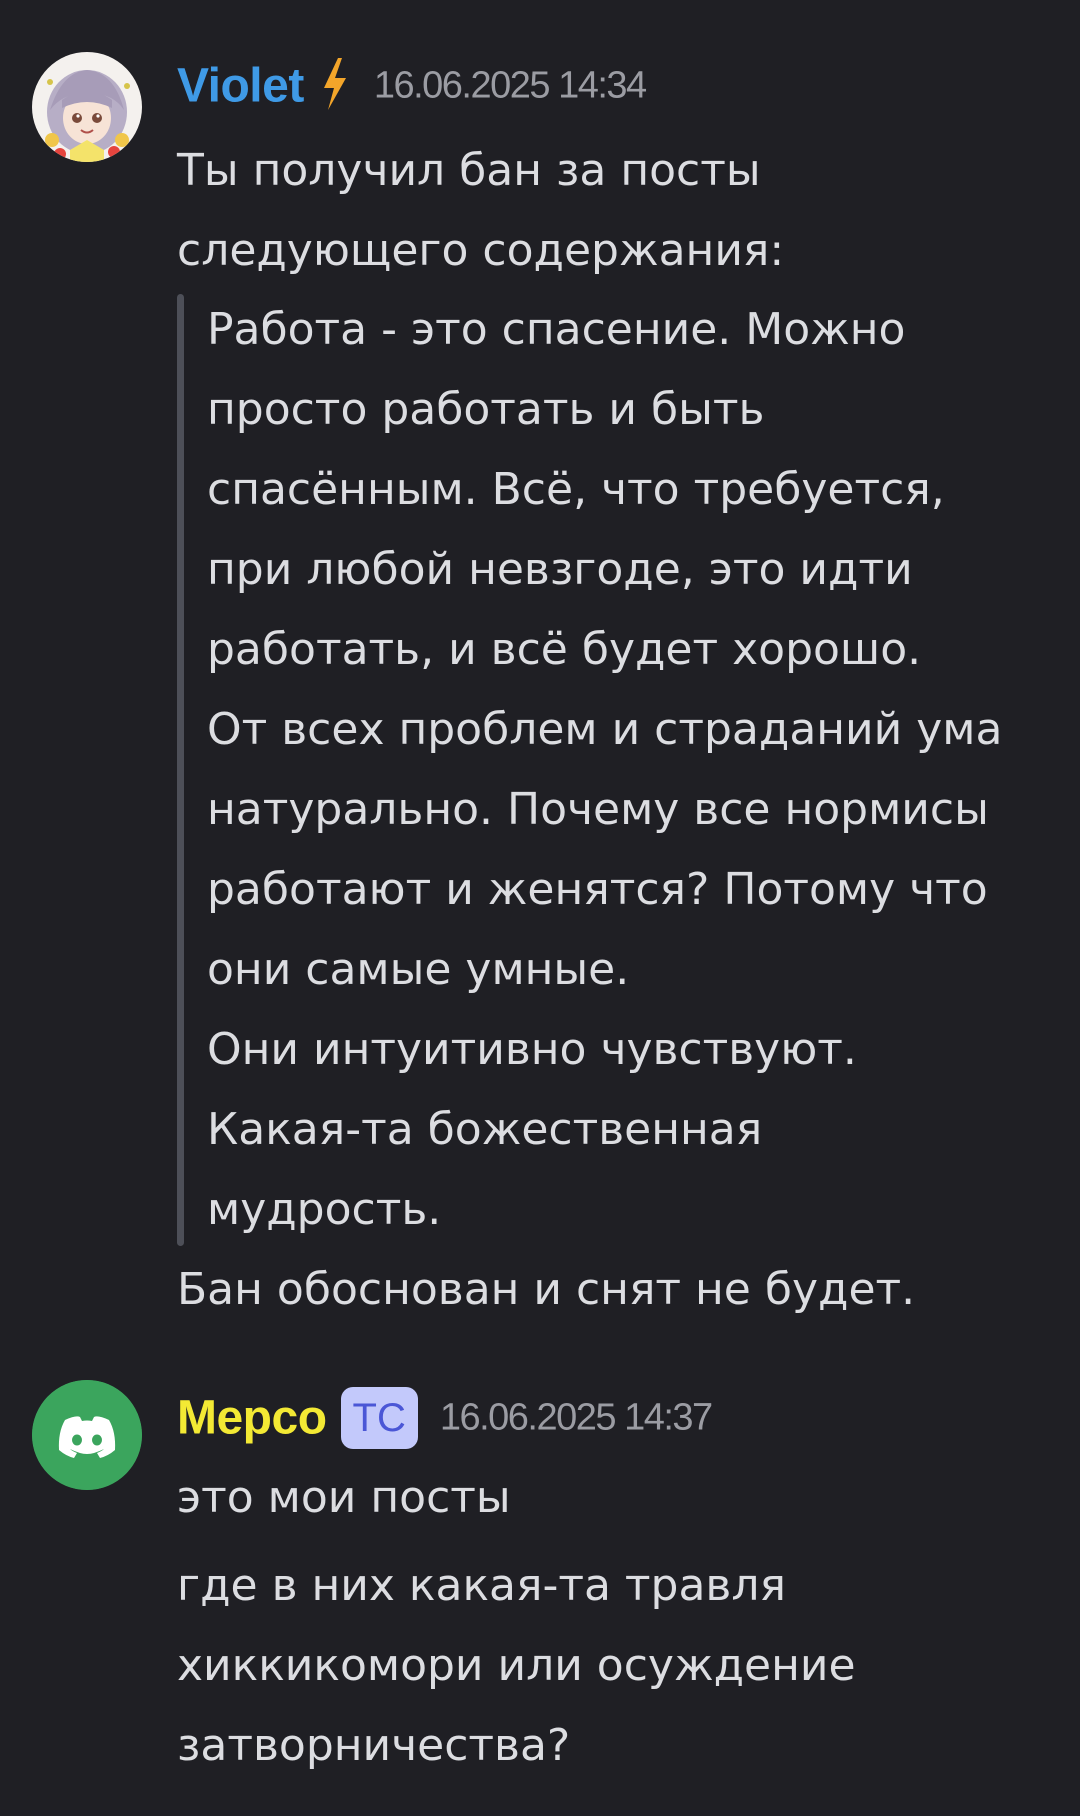 Image resolution: width=1080 pixels, height=1816 pixels. I want to click on quote-line: мудрость., so click(324, 1209).